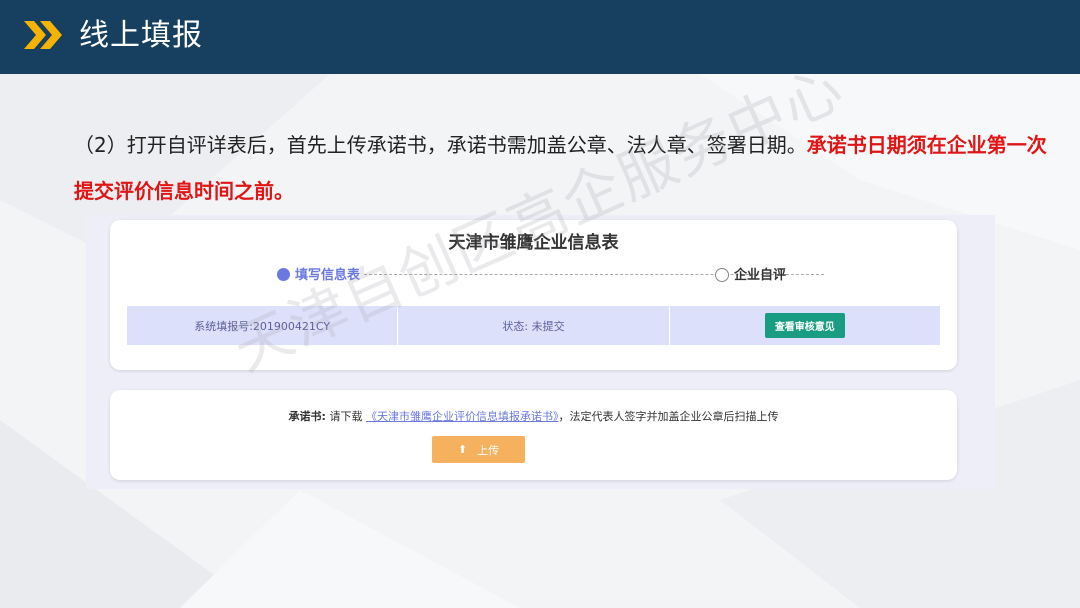 The height and width of the screenshot is (608, 1080). I want to click on upload-button-label: 上传, so click(488, 450).